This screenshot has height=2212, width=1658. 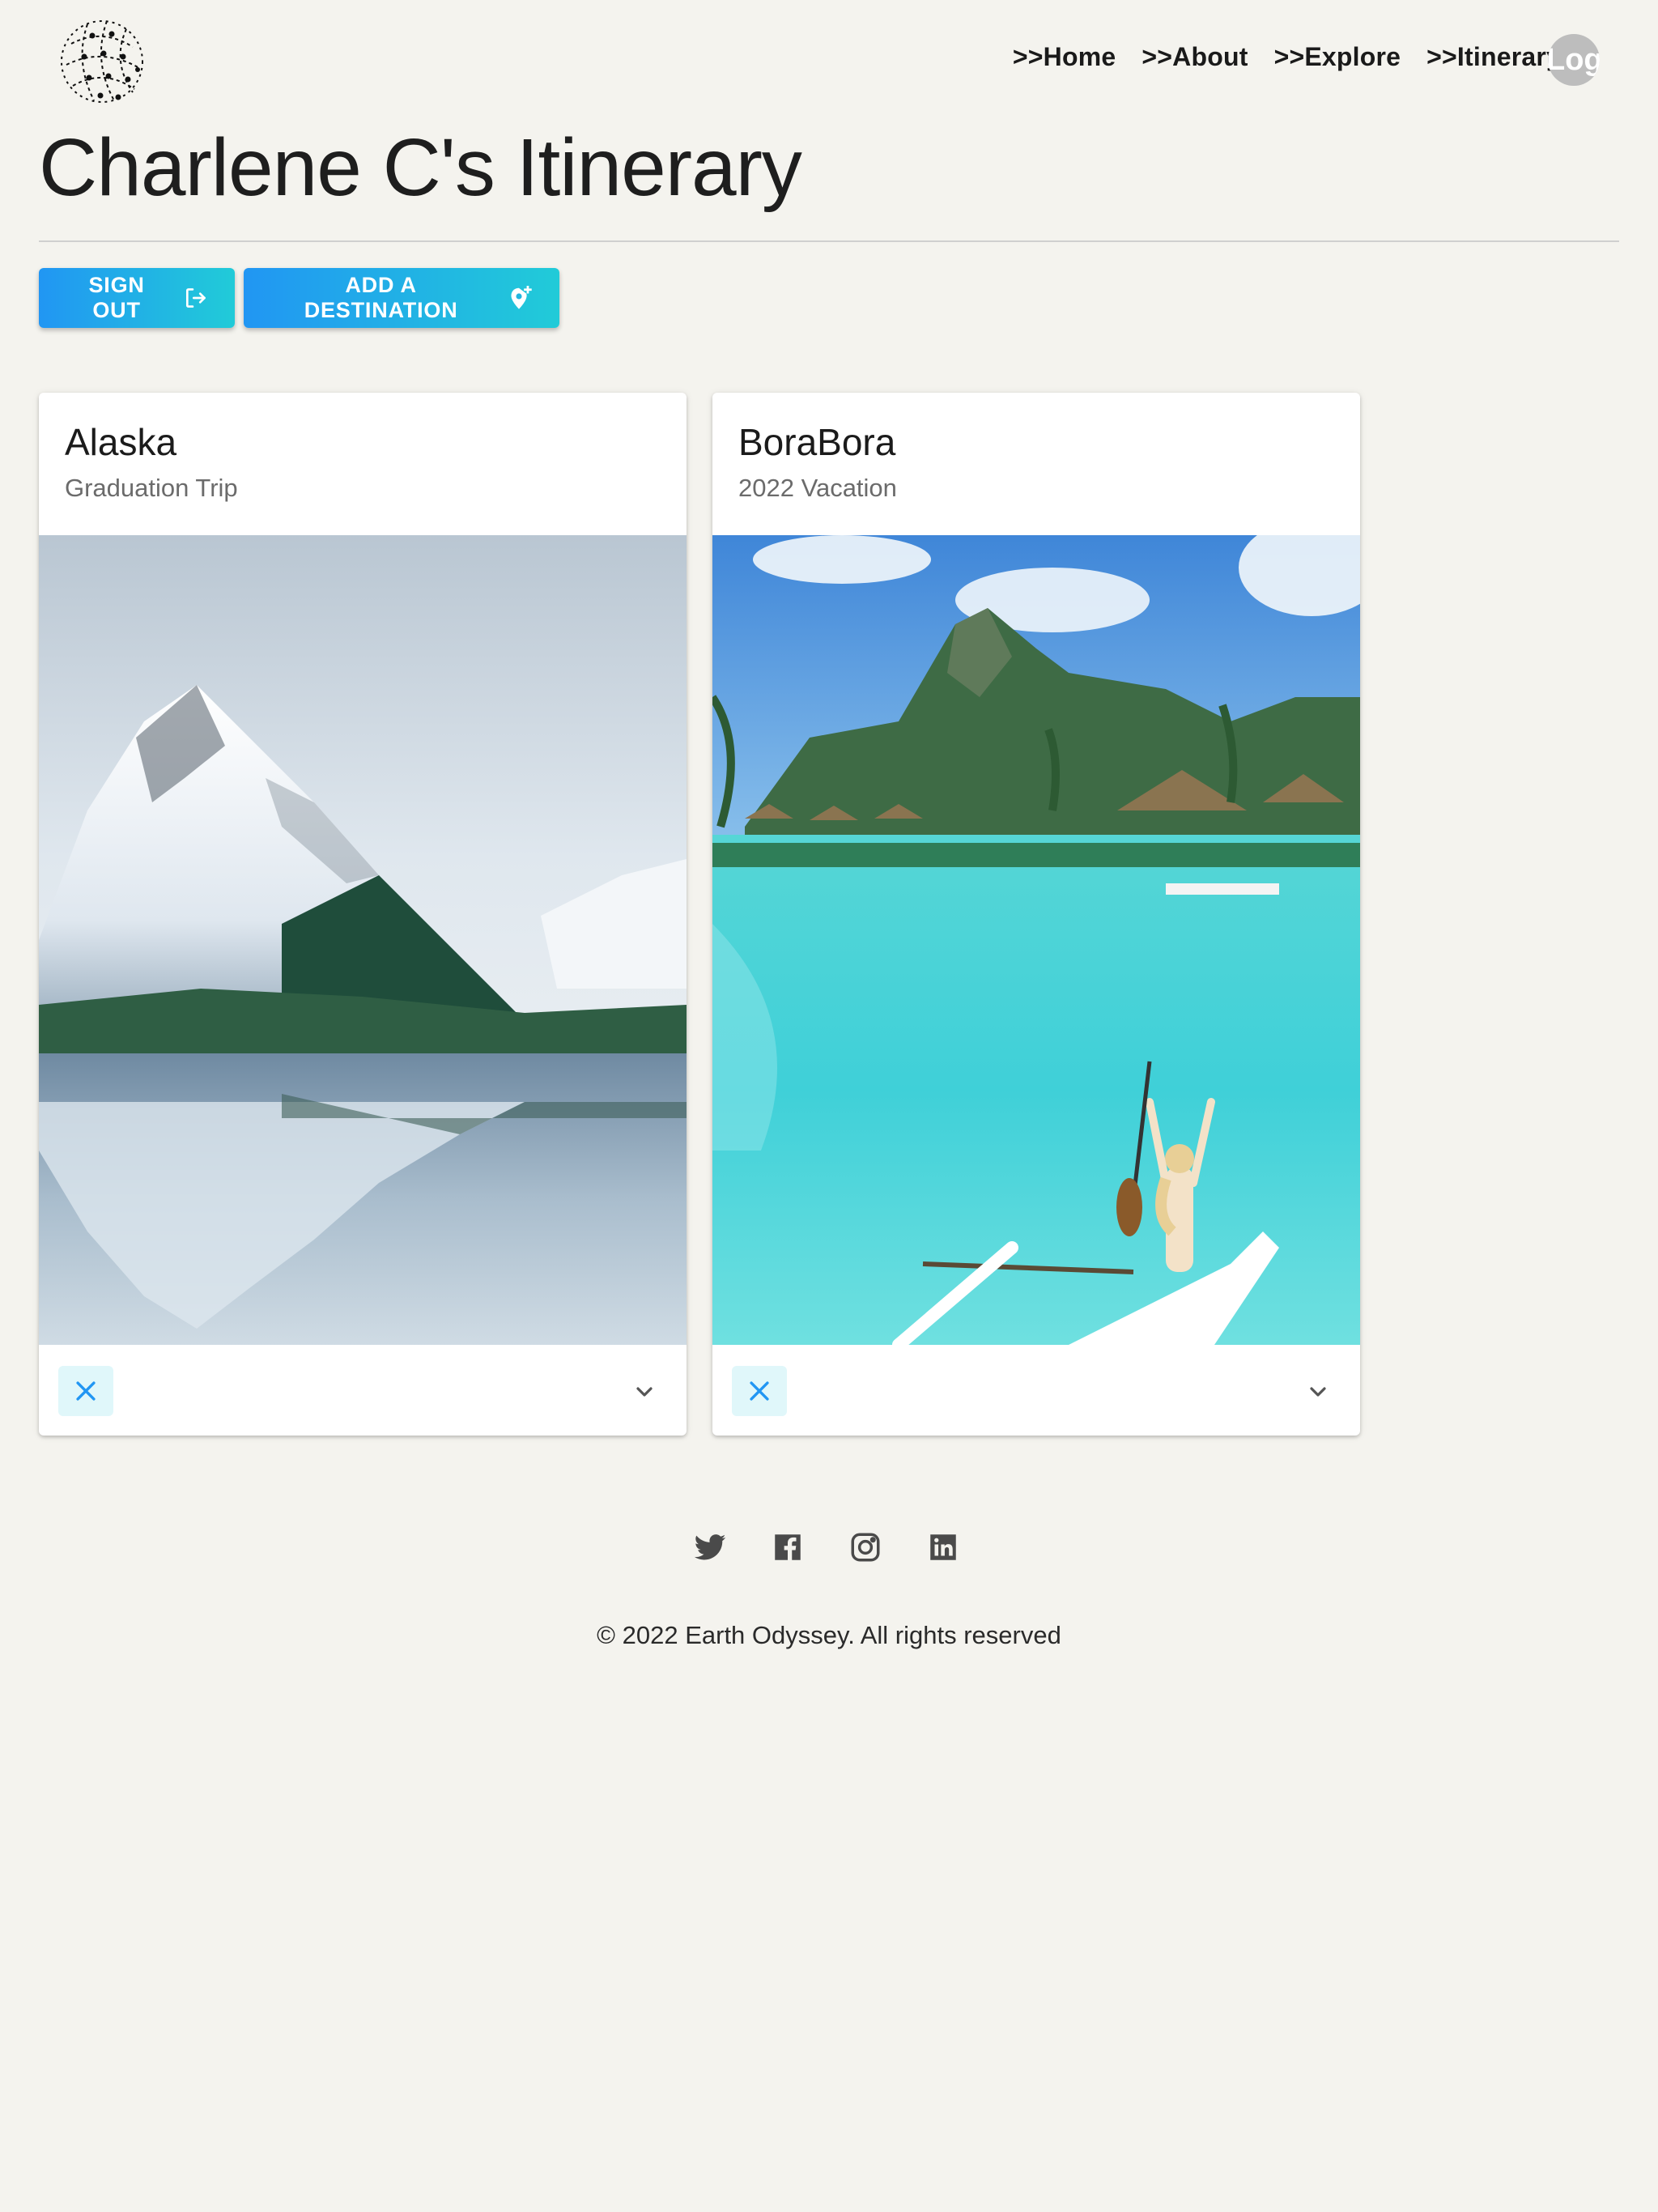 I want to click on nav-itinerary: >>Itinerary, so click(x=1493, y=57).